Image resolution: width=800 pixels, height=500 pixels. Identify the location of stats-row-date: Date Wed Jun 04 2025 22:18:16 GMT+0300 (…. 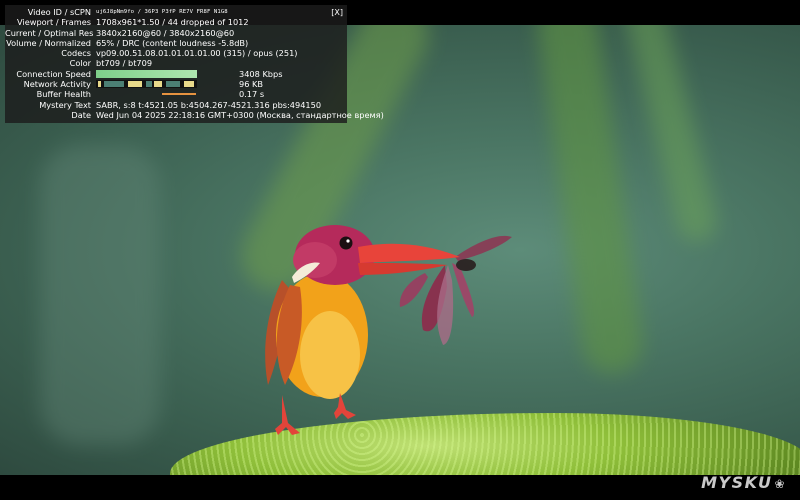
(194, 114).